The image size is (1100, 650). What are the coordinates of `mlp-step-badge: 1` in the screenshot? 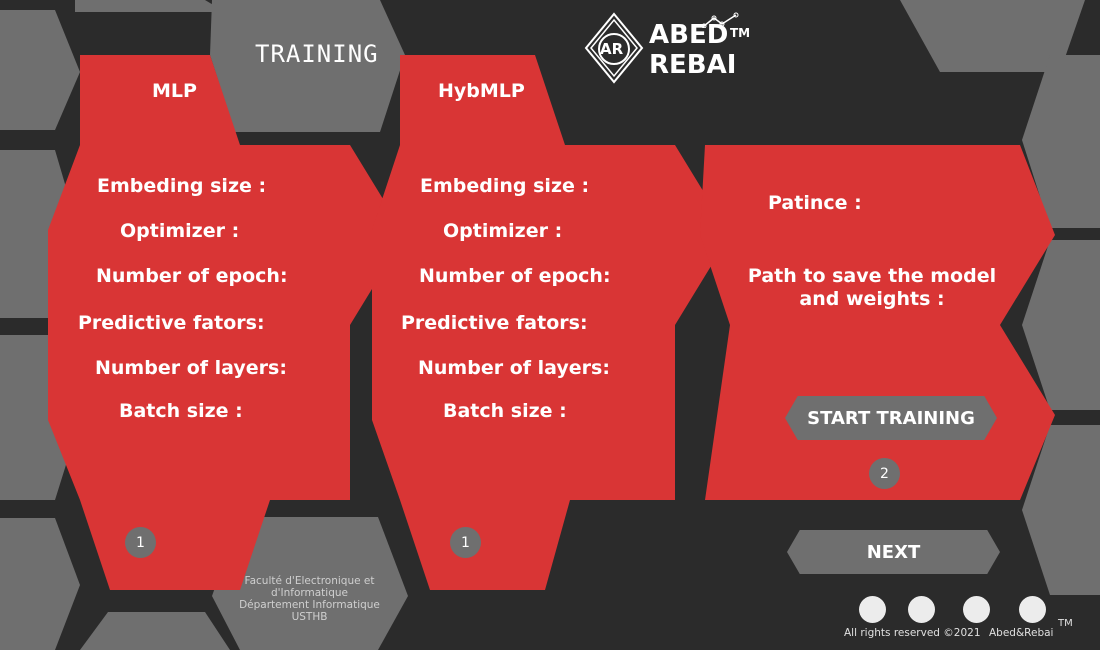 It's located at (140, 542).